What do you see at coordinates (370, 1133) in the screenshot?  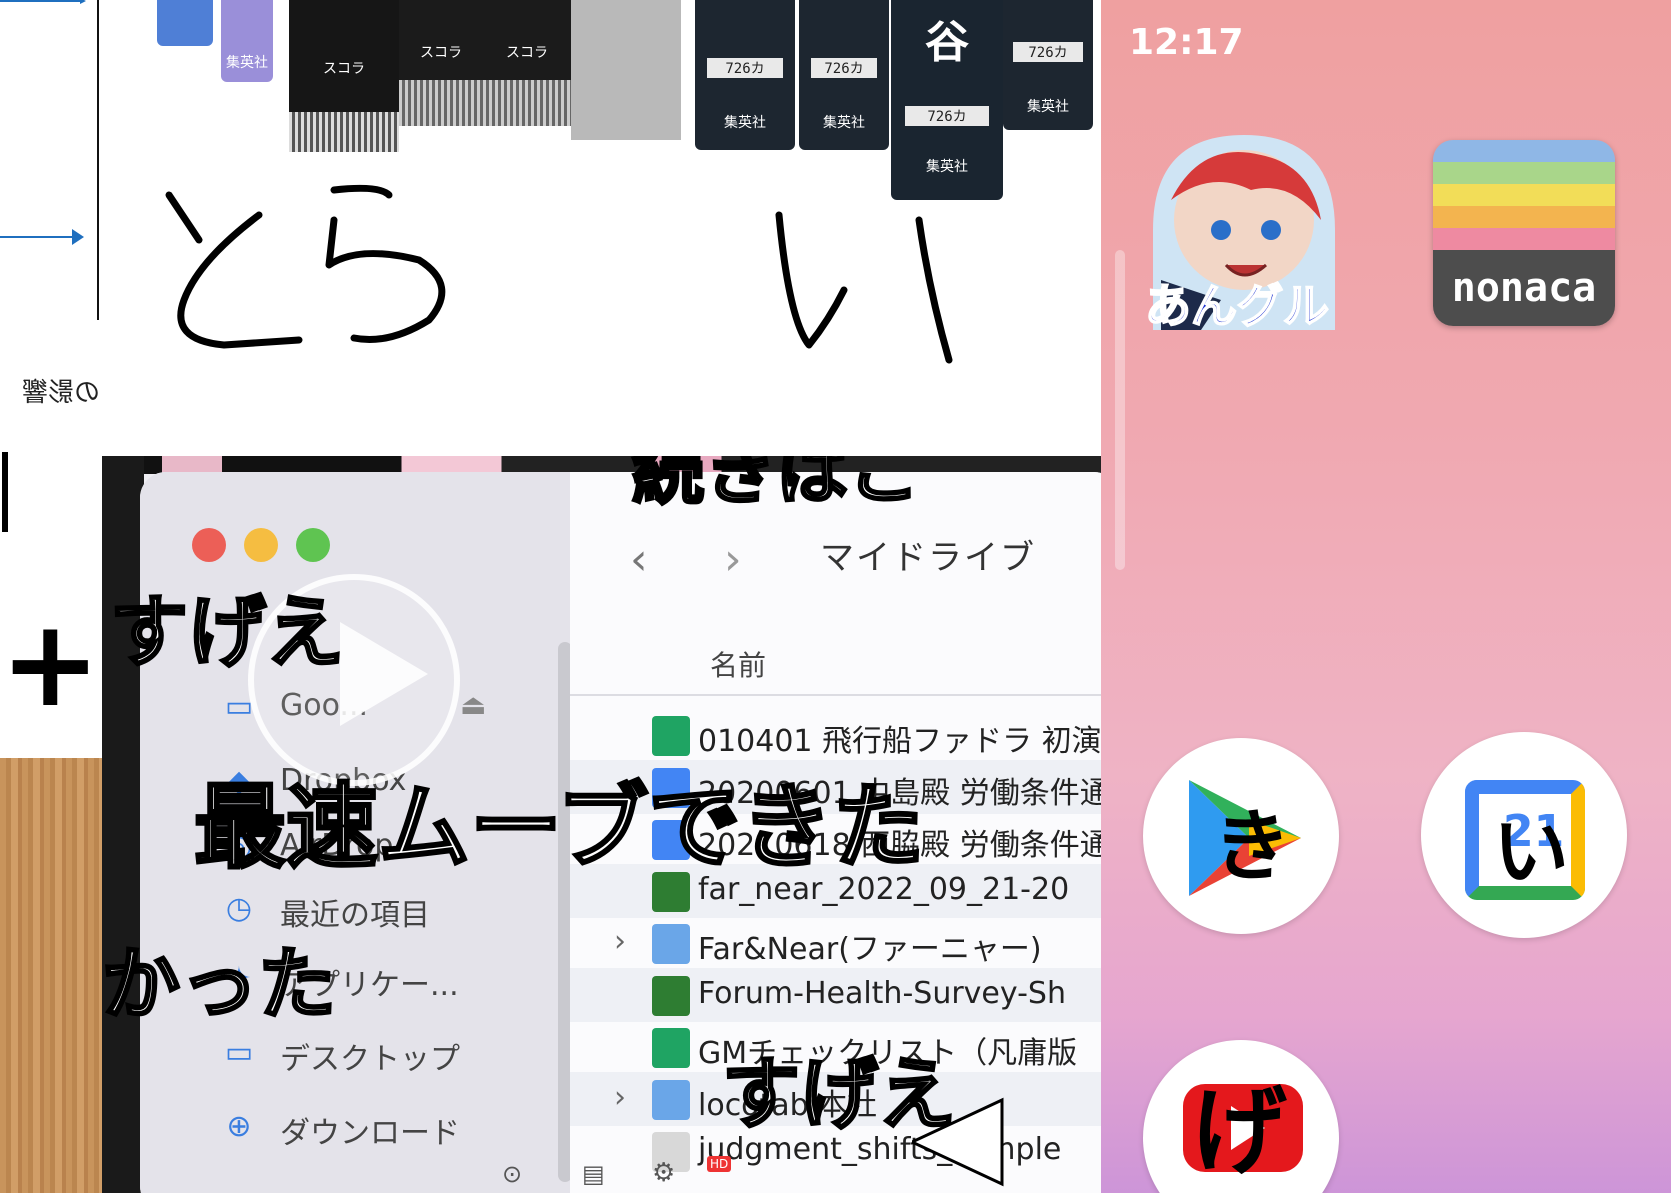 I see `sidebar-item-label: ダウンロード` at bounding box center [370, 1133].